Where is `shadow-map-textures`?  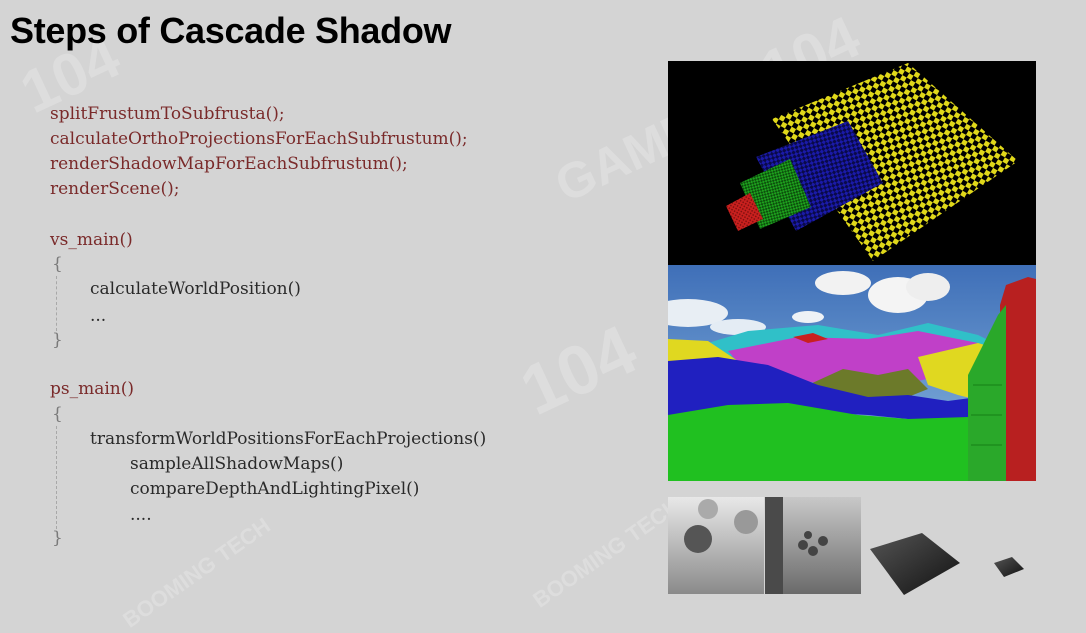
shadow-map-textures is located at coordinates (764, 545).